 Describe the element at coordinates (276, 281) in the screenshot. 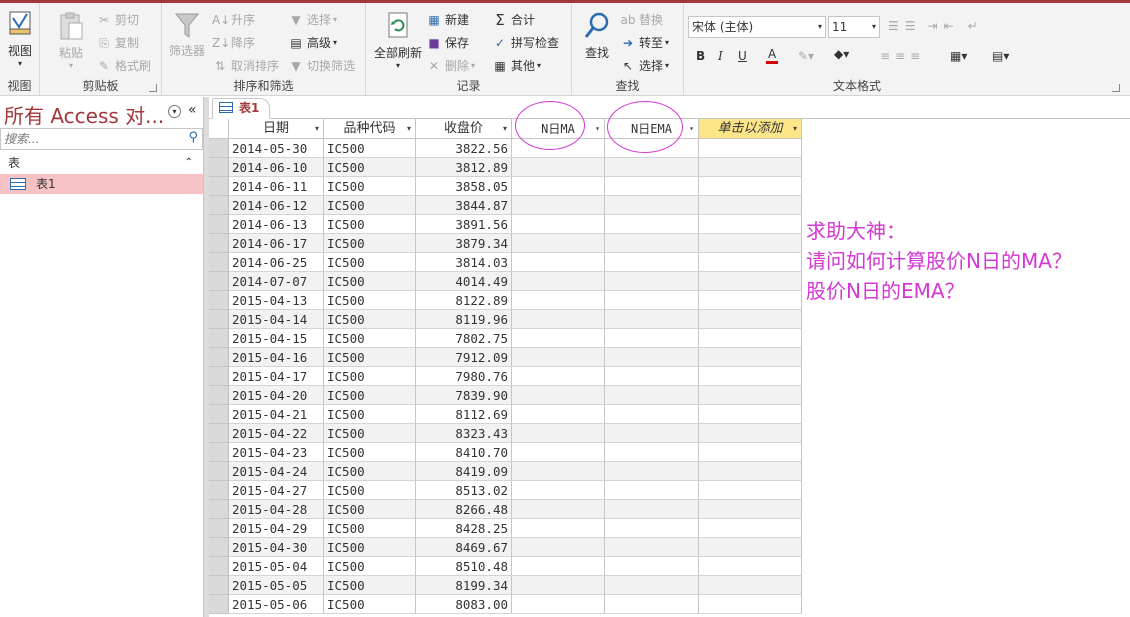

I see `cell-date: 2014-07-07` at that location.